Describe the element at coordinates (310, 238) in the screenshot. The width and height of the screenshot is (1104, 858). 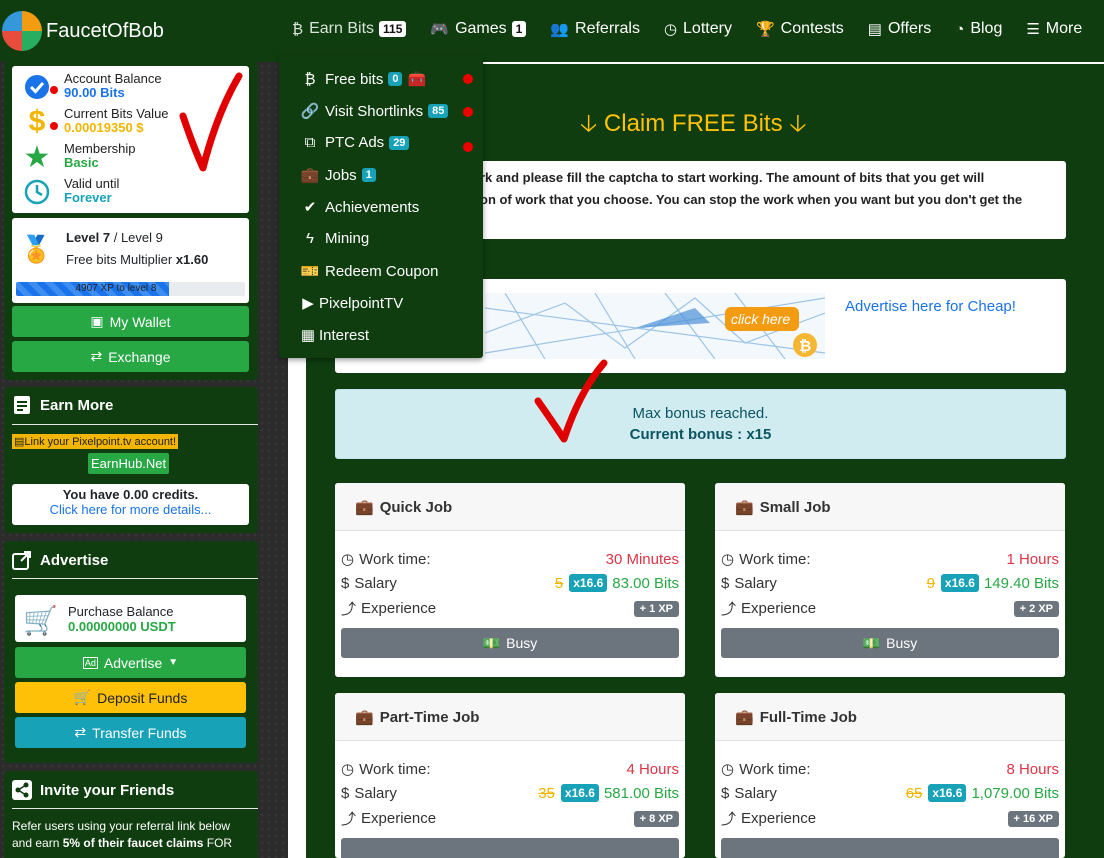
I see `bolt-icon: ϟ` at that location.